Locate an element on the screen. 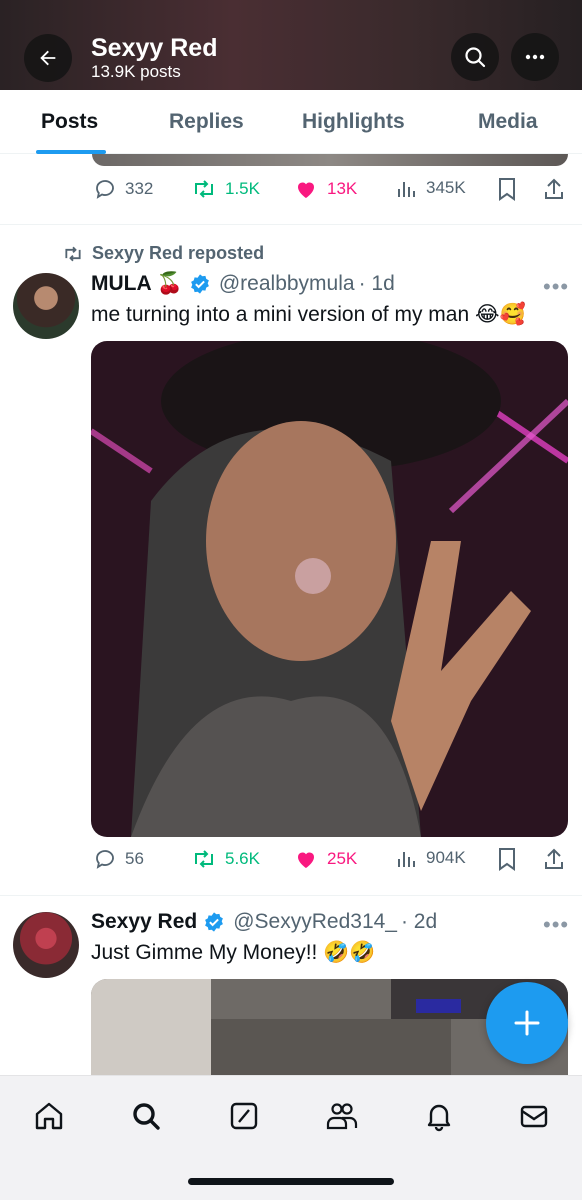 This screenshot has width=582, height=1200. views-button: 904K is located at coordinates (431, 858).